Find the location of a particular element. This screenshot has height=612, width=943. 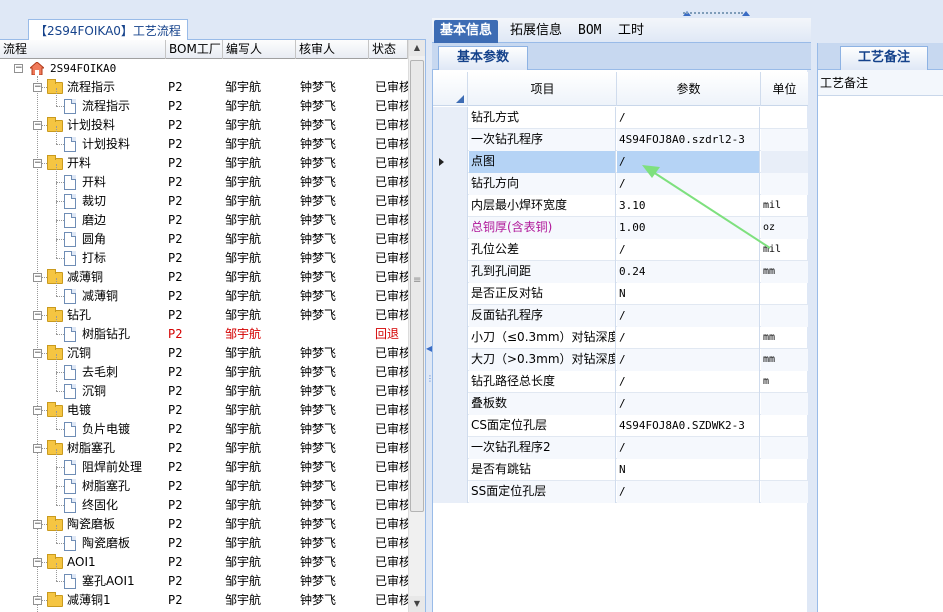

tree-folder-row: − 沉铜 P2 邹宇航 钟梦飞 已审核 is located at coordinates (204, 353).